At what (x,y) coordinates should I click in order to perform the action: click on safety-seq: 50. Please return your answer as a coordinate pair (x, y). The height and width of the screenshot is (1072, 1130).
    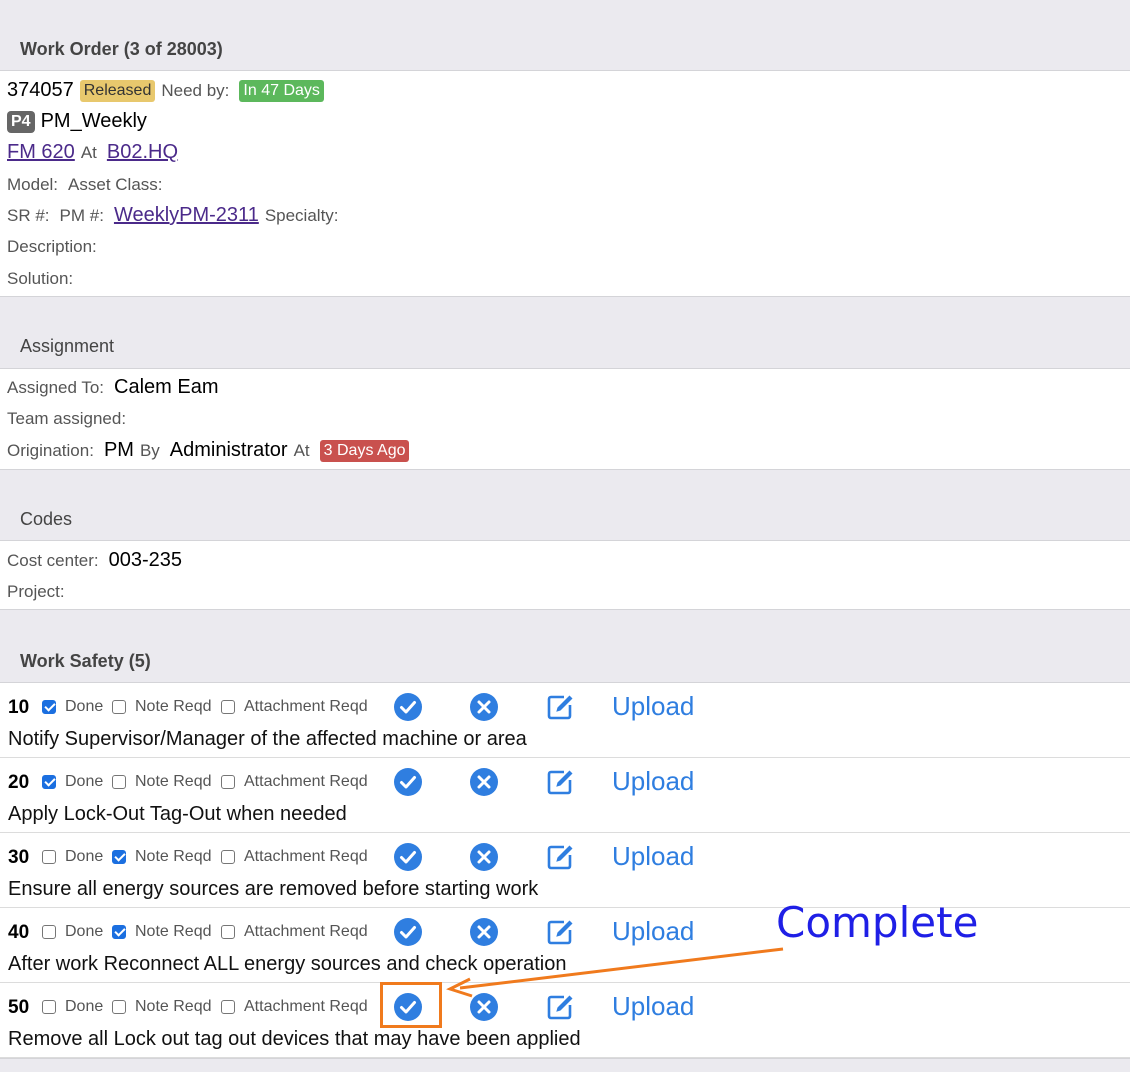
    Looking at the image, I should click on (19, 1007).